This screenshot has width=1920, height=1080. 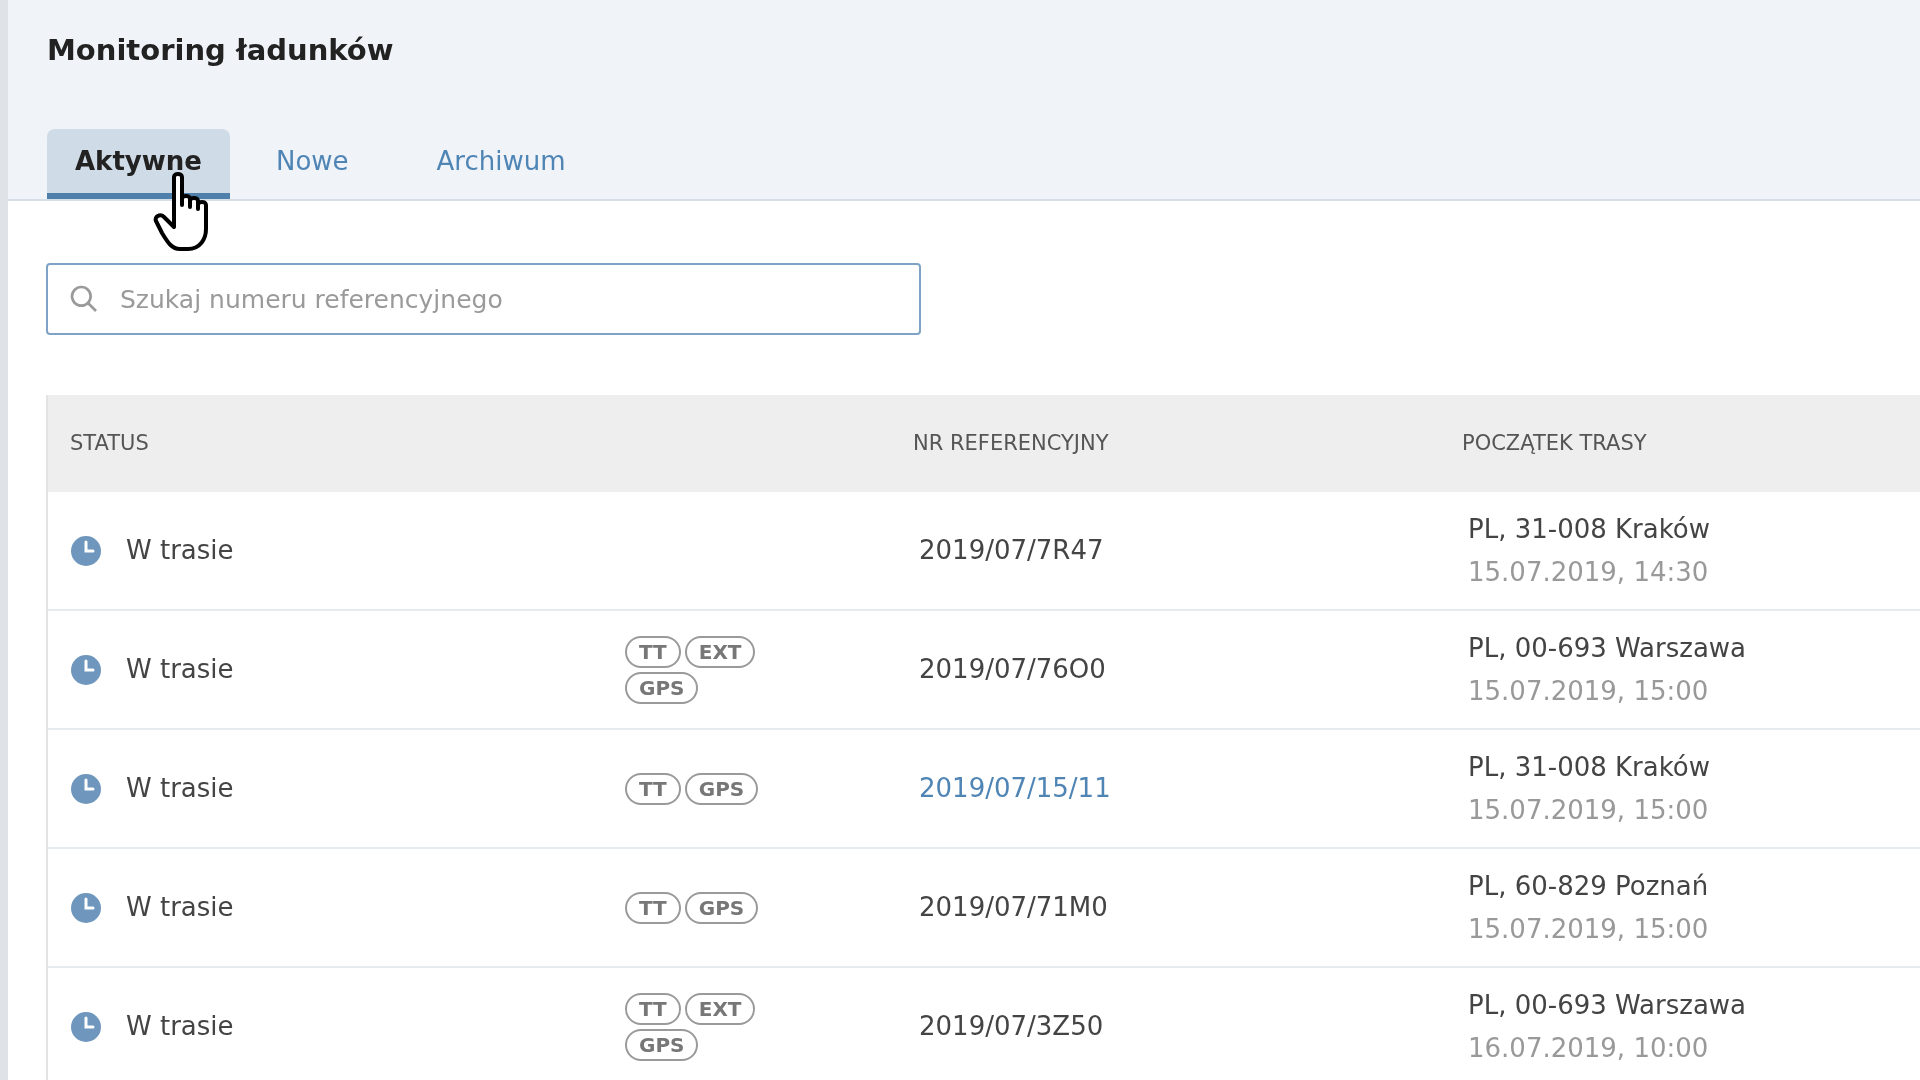 What do you see at coordinates (1012, 669) in the screenshot?
I see `reference-number: 2019/07/76O0` at bounding box center [1012, 669].